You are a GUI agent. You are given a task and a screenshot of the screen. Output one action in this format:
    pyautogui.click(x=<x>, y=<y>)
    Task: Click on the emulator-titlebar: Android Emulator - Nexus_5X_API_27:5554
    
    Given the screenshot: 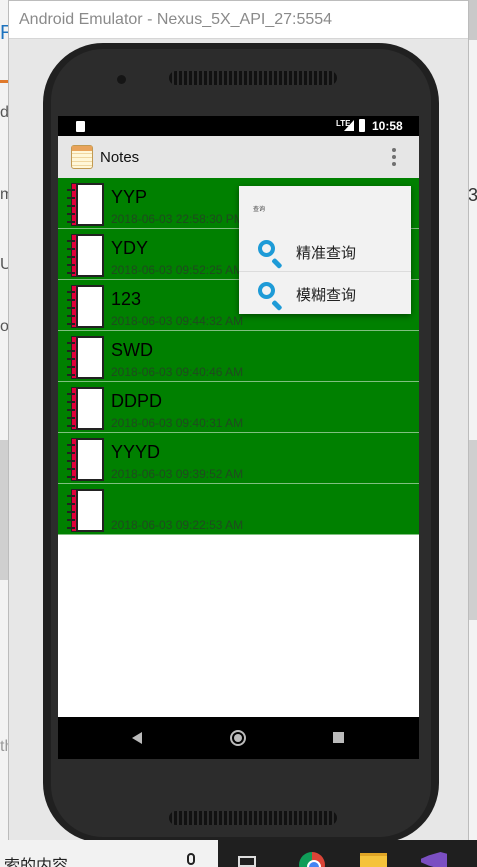 What is the action you would take?
    pyautogui.click(x=238, y=20)
    